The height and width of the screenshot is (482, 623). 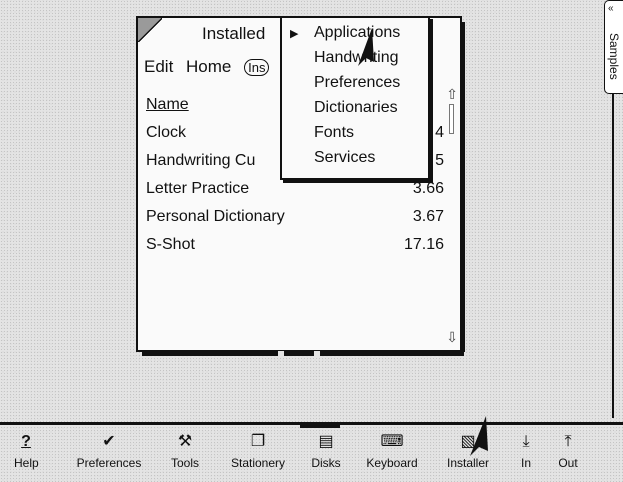 I want to click on toolbar-stationery: ❐ Stationery, so click(x=258, y=450).